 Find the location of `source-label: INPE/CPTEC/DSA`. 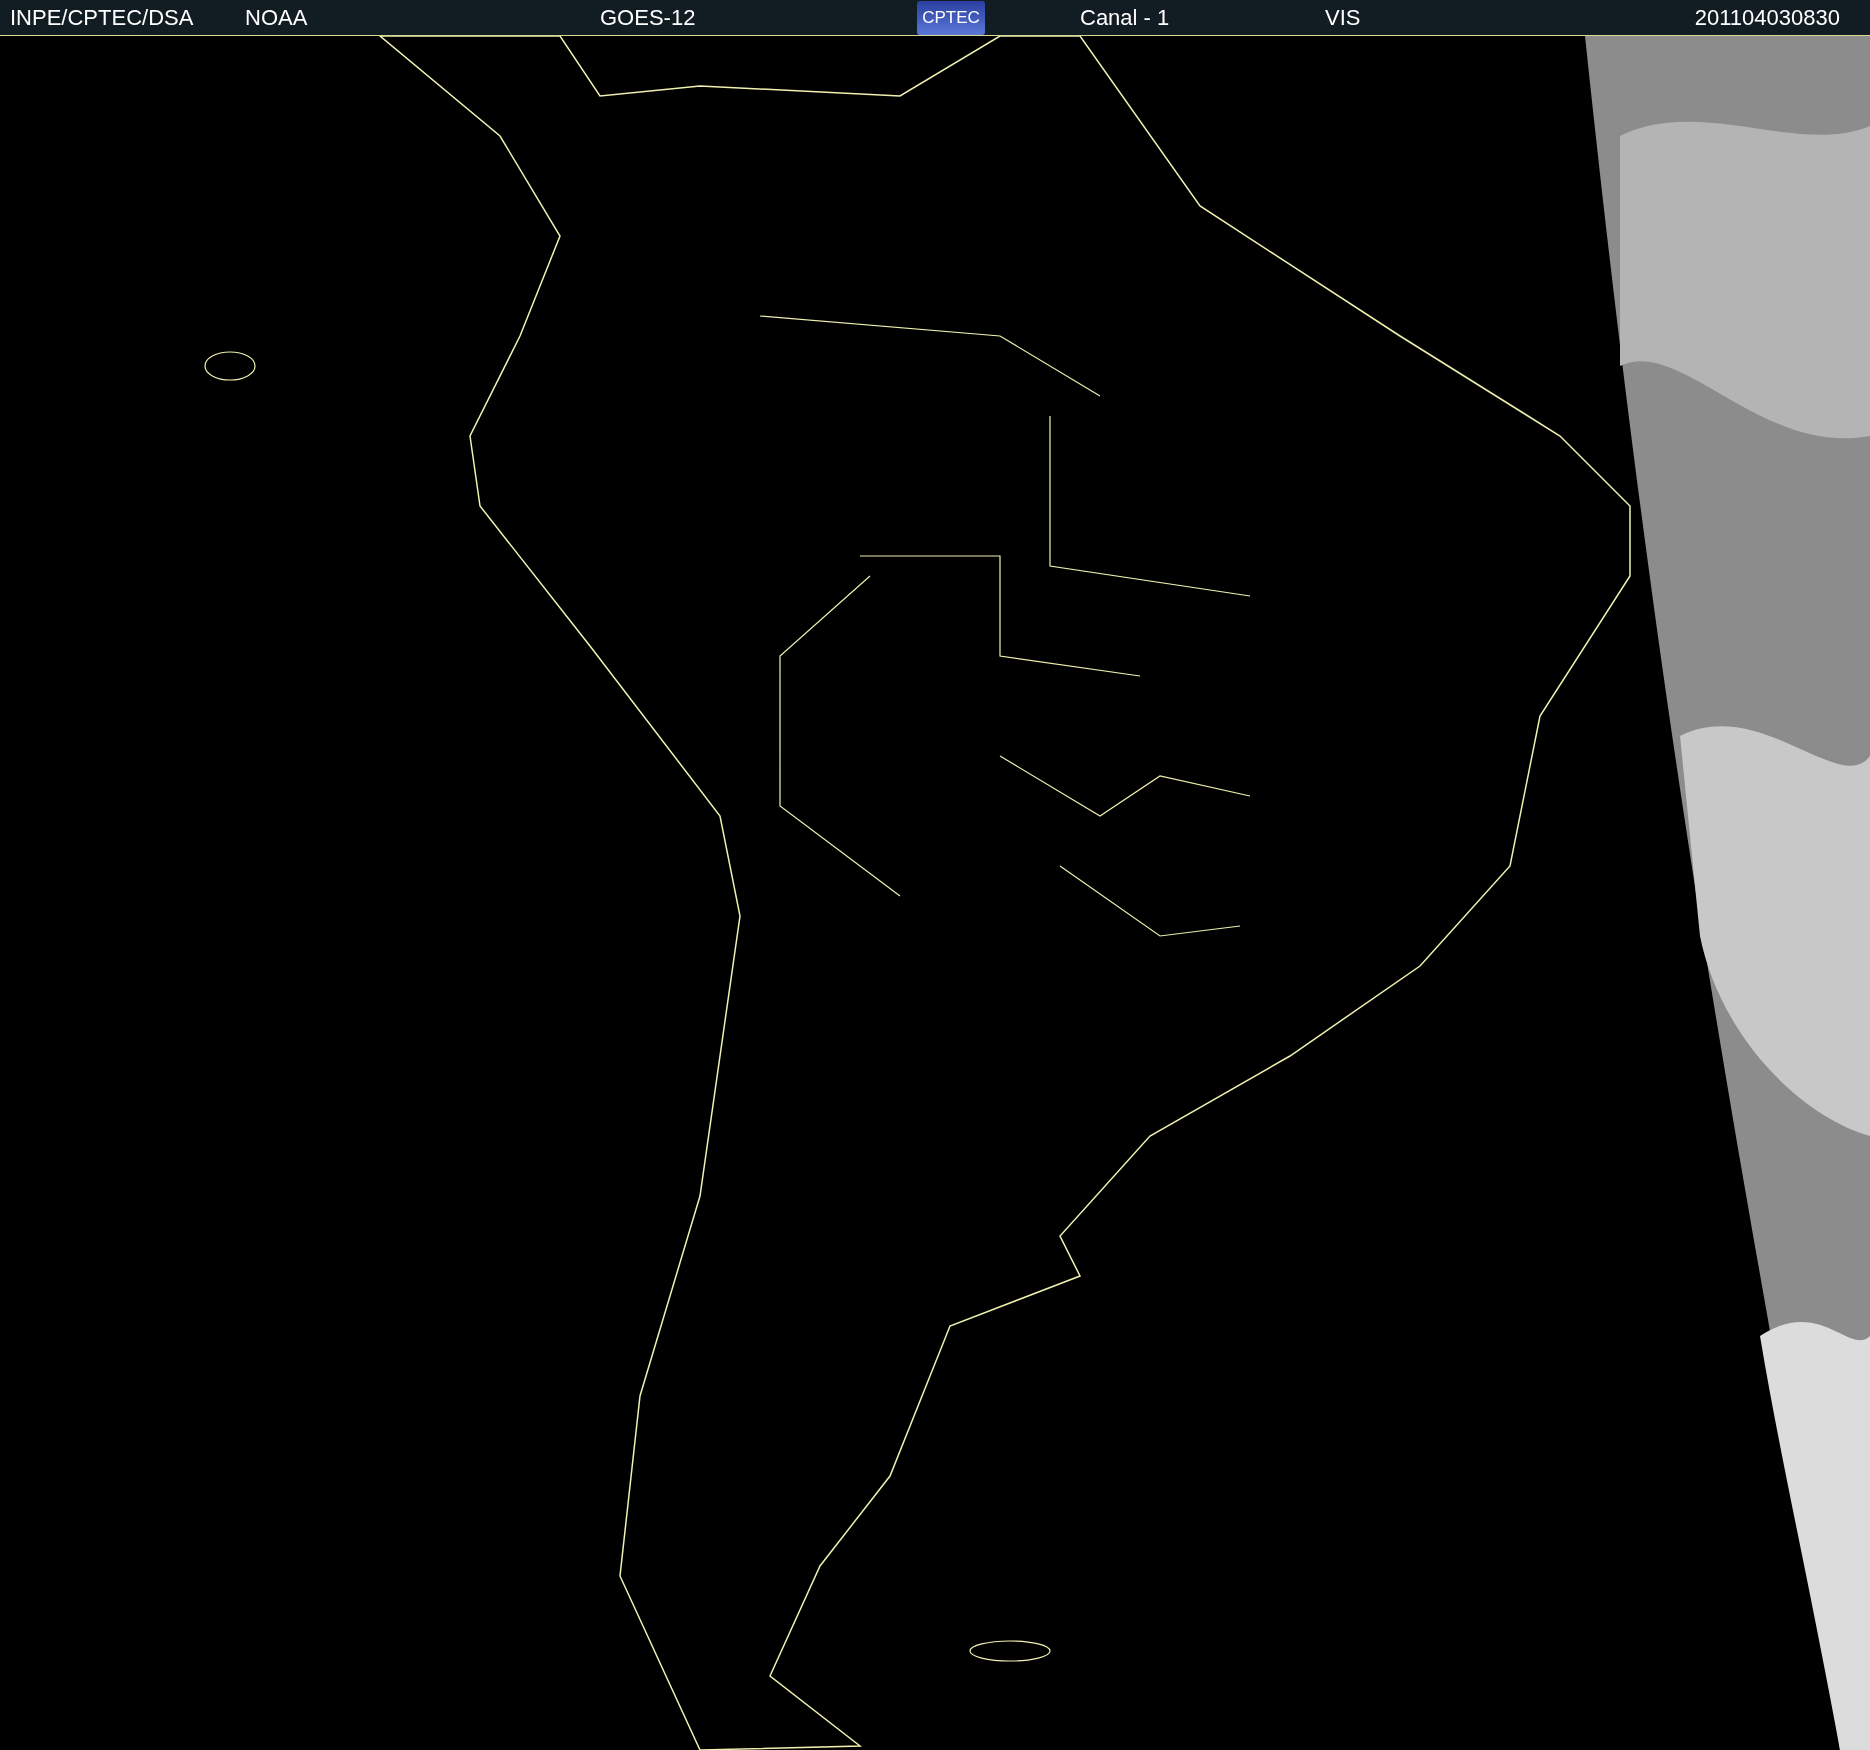

source-label: INPE/CPTEC/DSA is located at coordinates (102, 17).